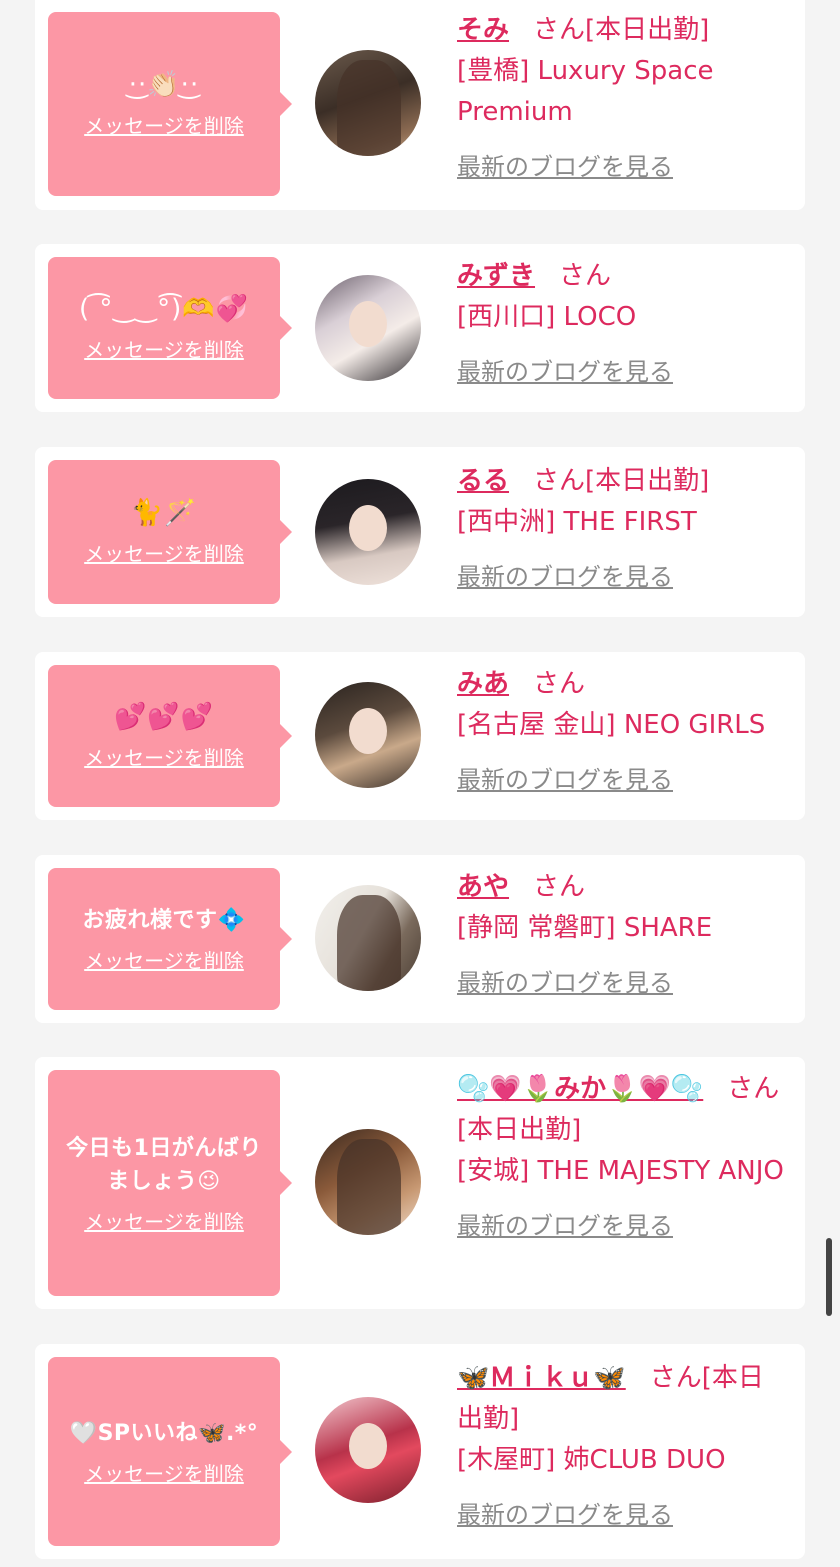 The height and width of the screenshot is (1567, 840). What do you see at coordinates (541, 1378) in the screenshot?
I see `girl-name-link: 🦋Ｍｉｋｕ🦋` at bounding box center [541, 1378].